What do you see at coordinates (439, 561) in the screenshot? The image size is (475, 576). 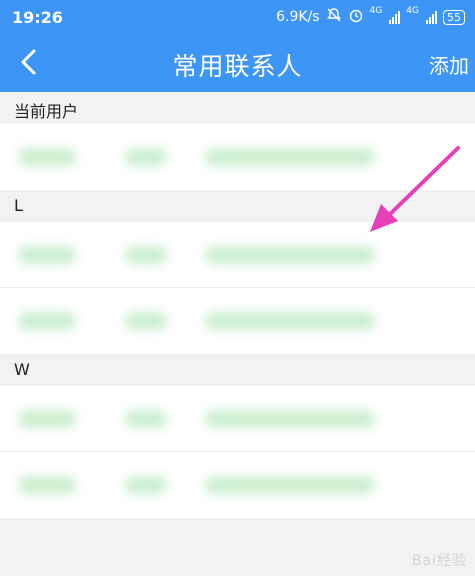 I see `watermark: Bai经验` at bounding box center [439, 561].